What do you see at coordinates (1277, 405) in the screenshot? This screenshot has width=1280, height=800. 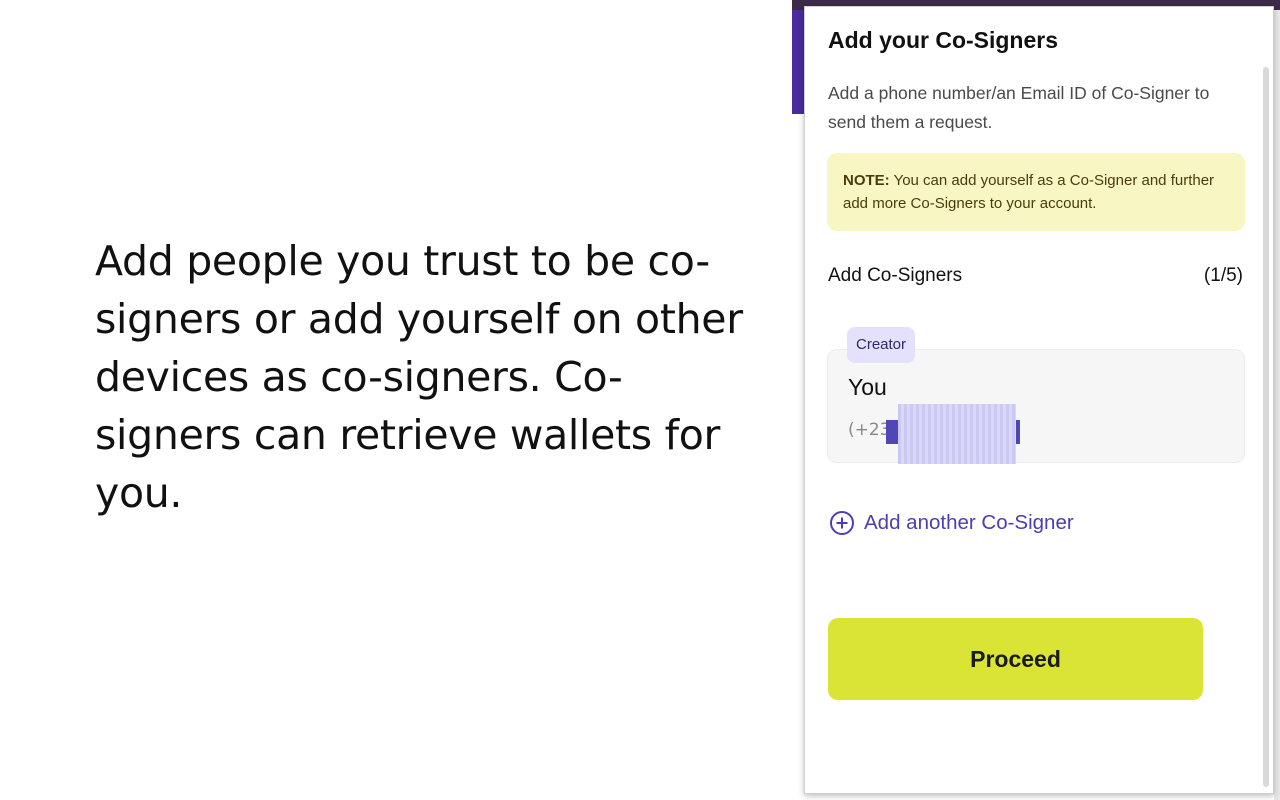 I see `background-edge` at bounding box center [1277, 405].